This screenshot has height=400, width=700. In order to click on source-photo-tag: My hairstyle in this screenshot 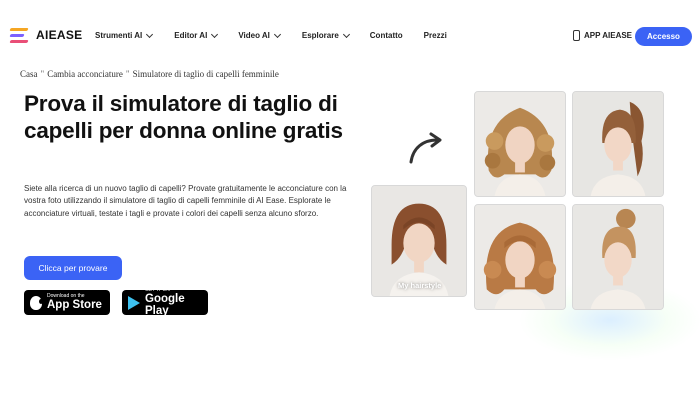, I will do `click(420, 285)`.